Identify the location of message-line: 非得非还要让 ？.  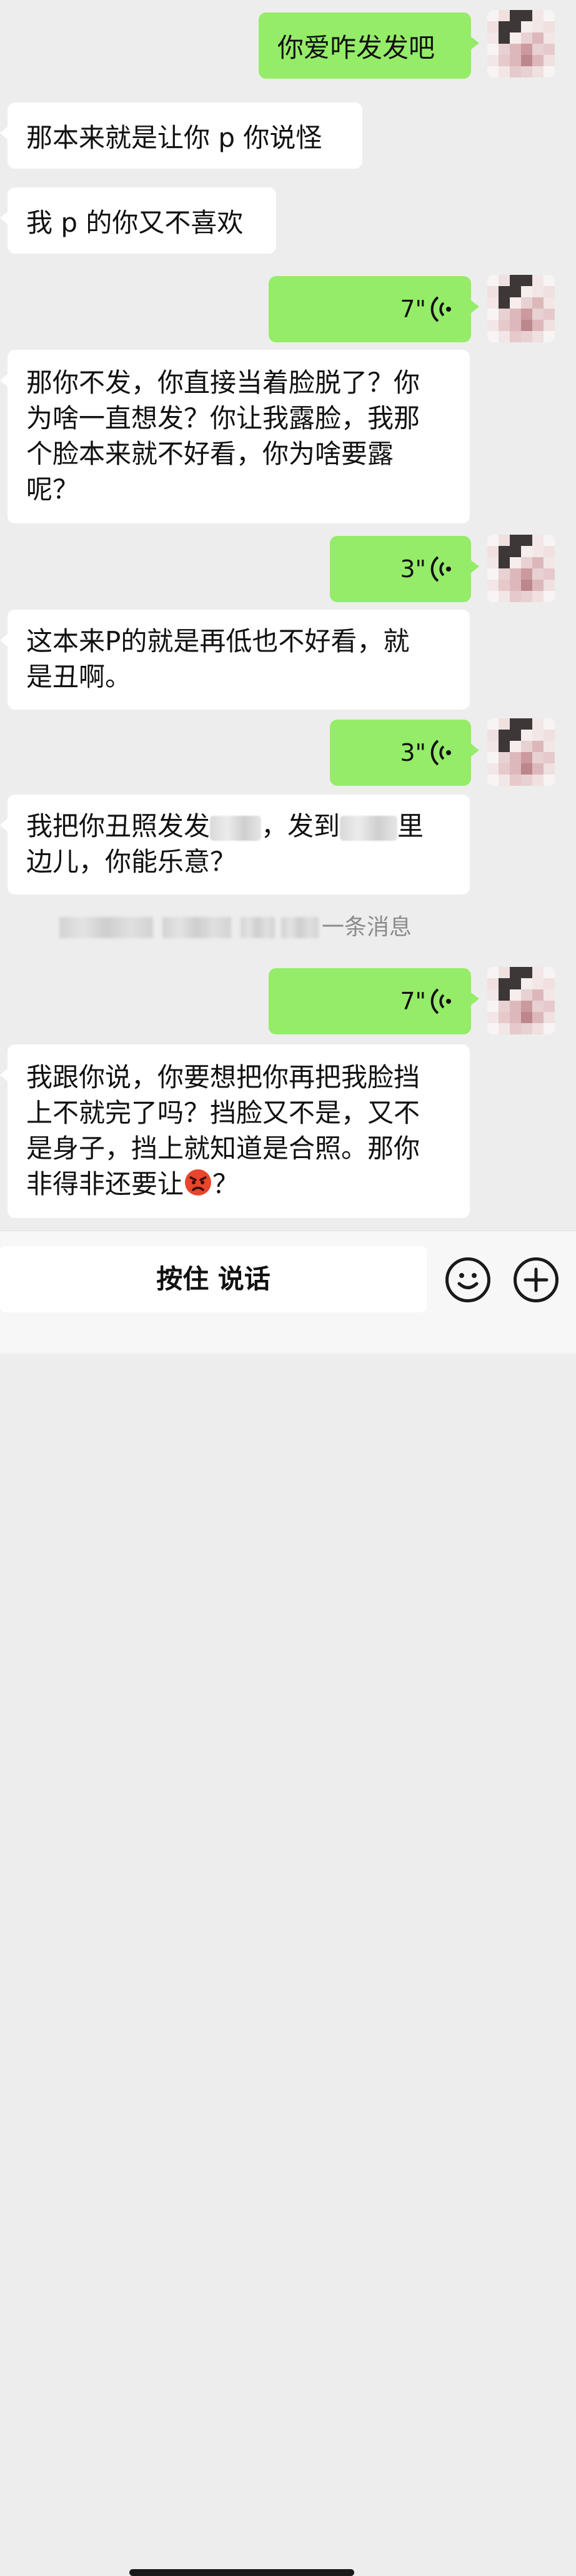
(238, 1184).